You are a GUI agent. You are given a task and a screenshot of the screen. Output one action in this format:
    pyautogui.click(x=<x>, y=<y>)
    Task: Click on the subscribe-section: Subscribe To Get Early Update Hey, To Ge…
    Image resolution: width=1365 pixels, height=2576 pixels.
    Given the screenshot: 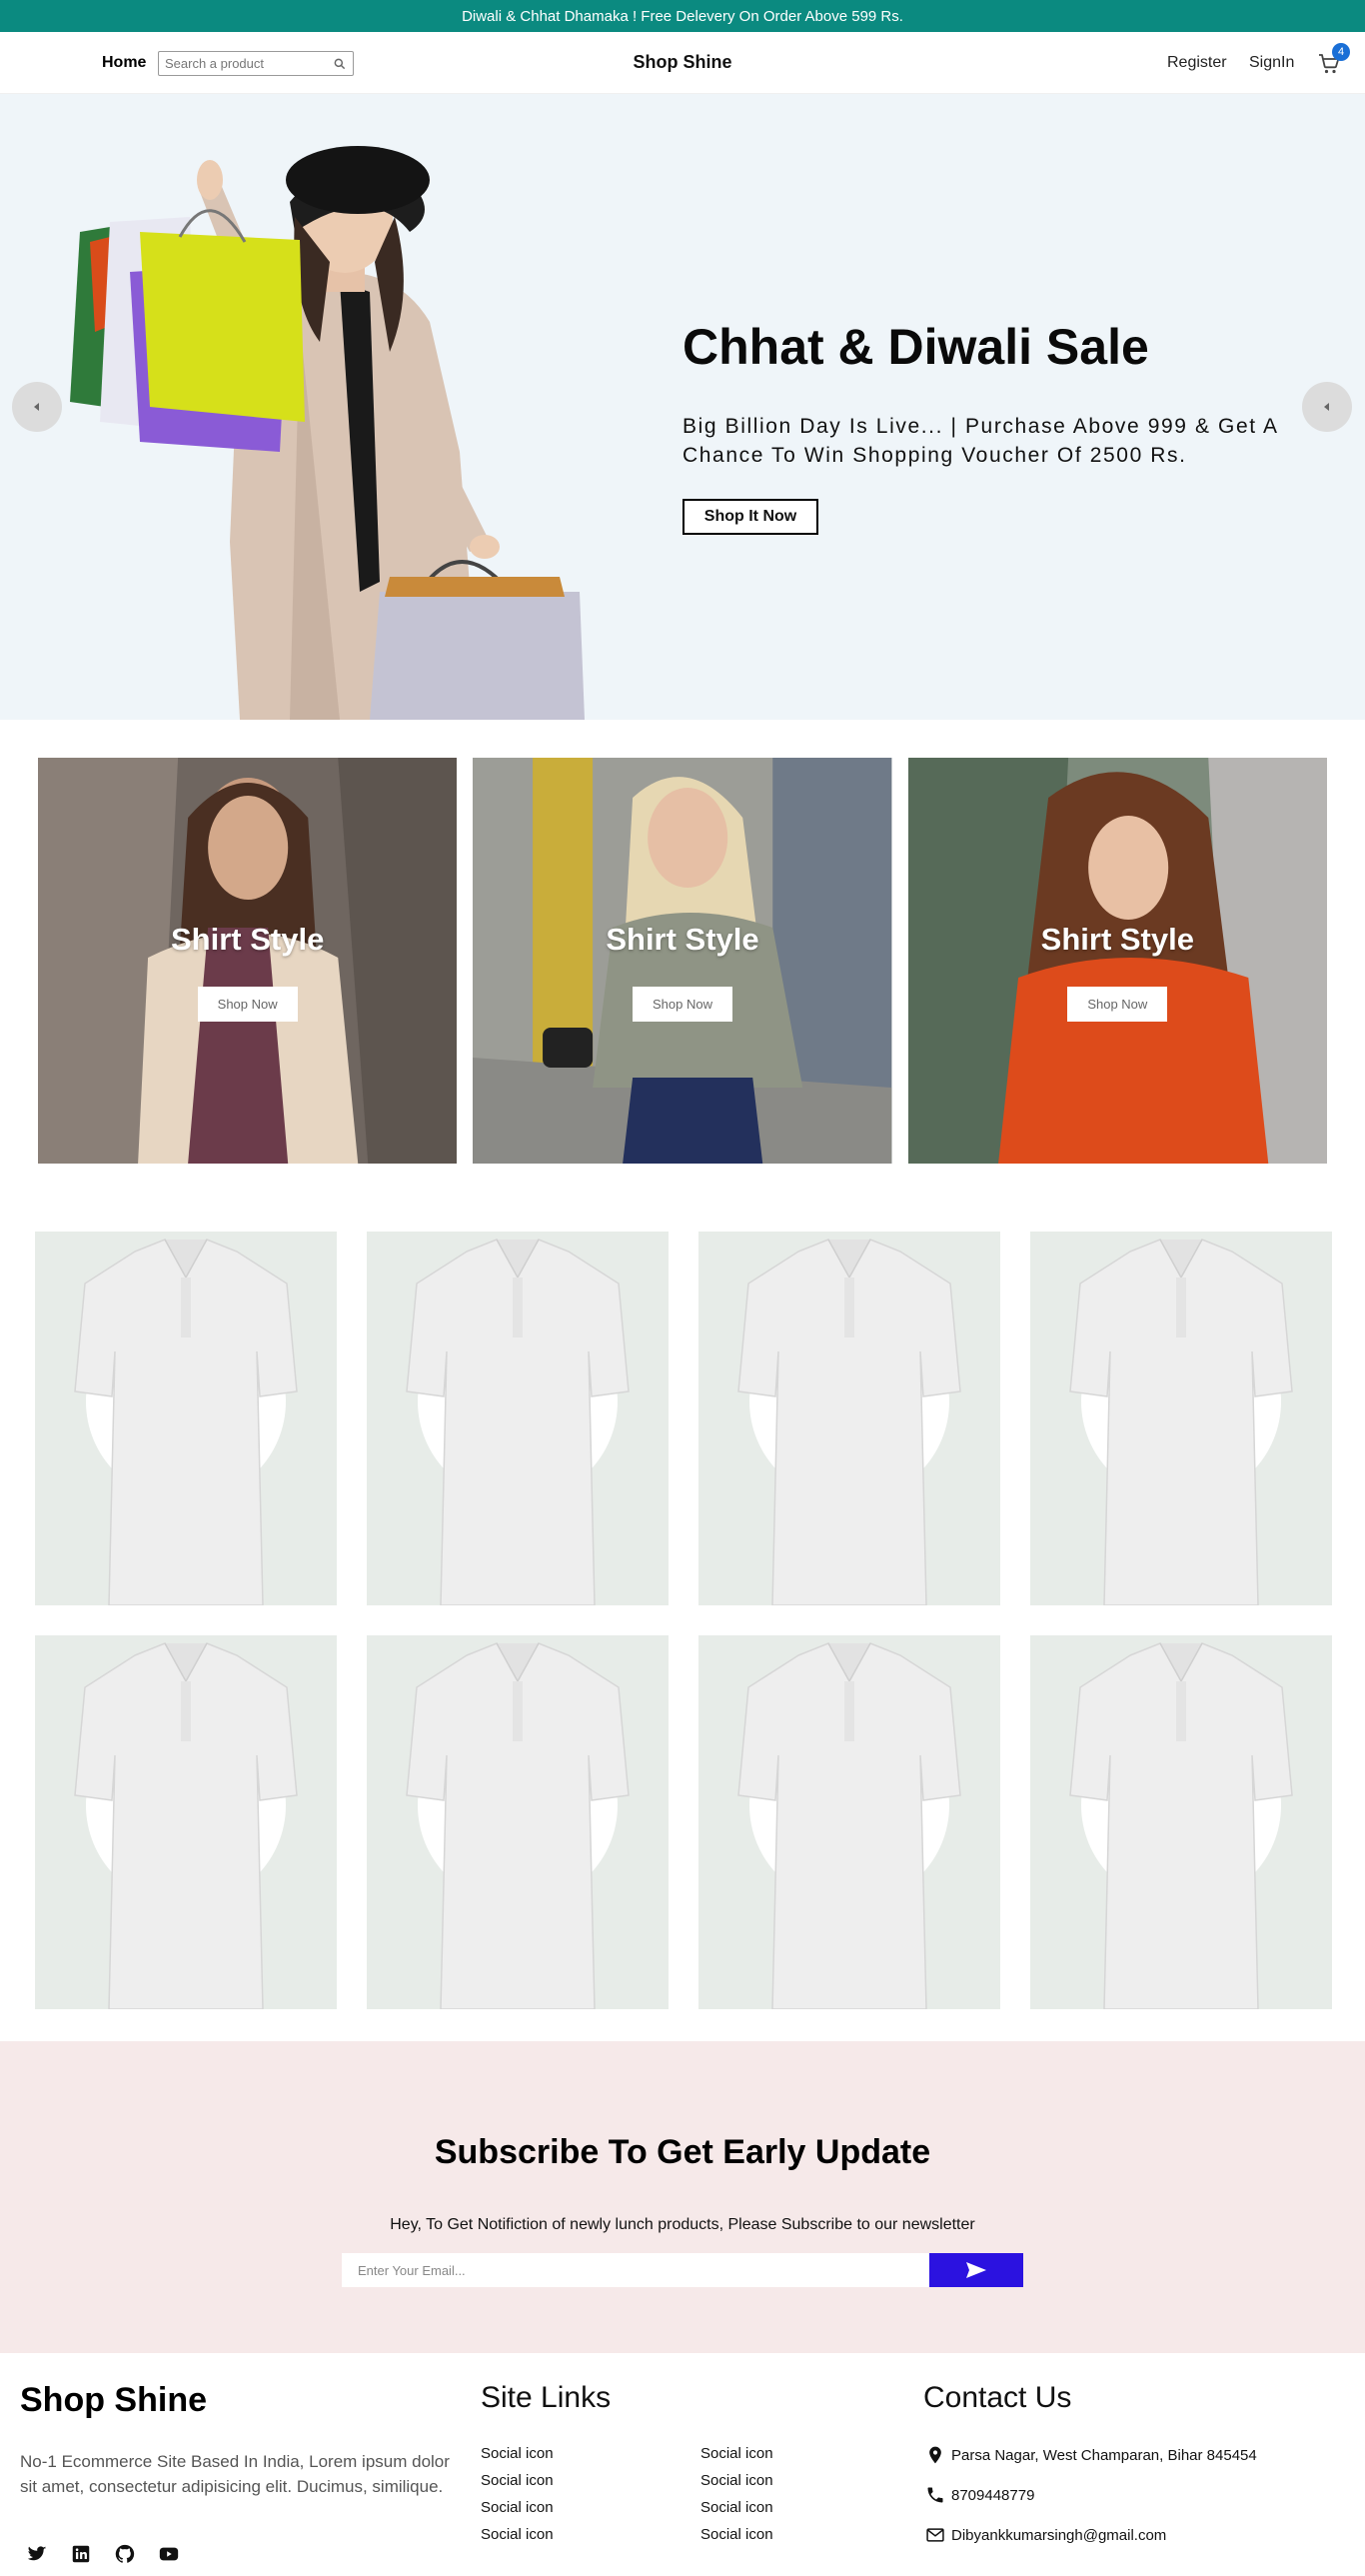 What is the action you would take?
    pyautogui.click(x=682, y=2197)
    